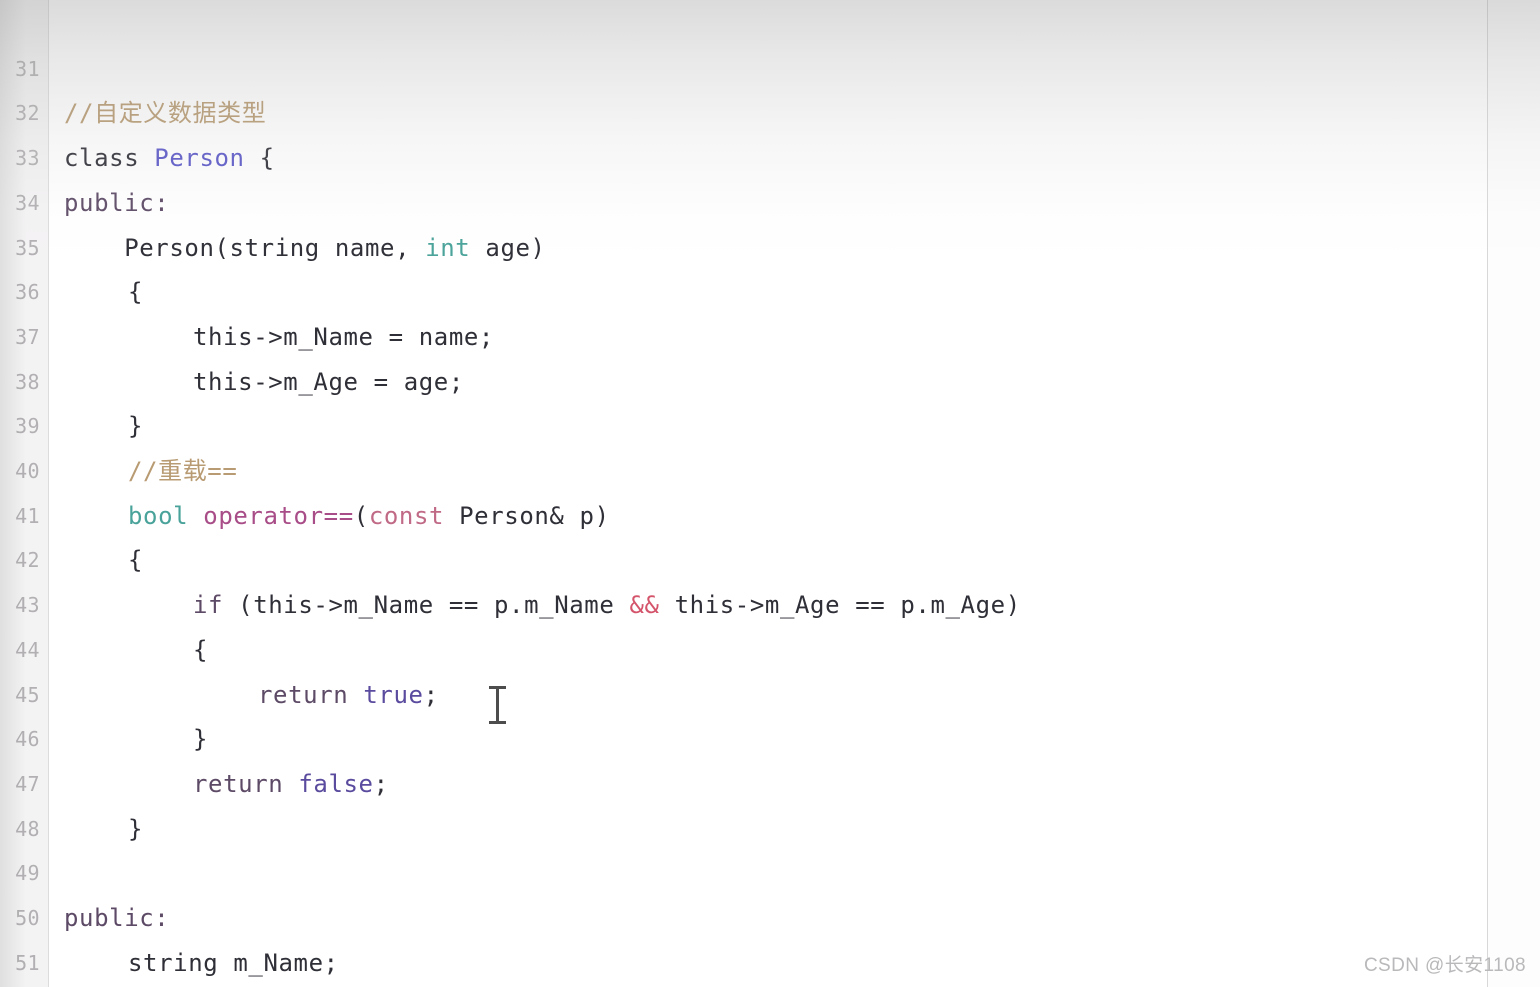 This screenshot has height=987, width=1540. I want to click on code-line: 36 this->m_Name = name;, so click(743, 288).